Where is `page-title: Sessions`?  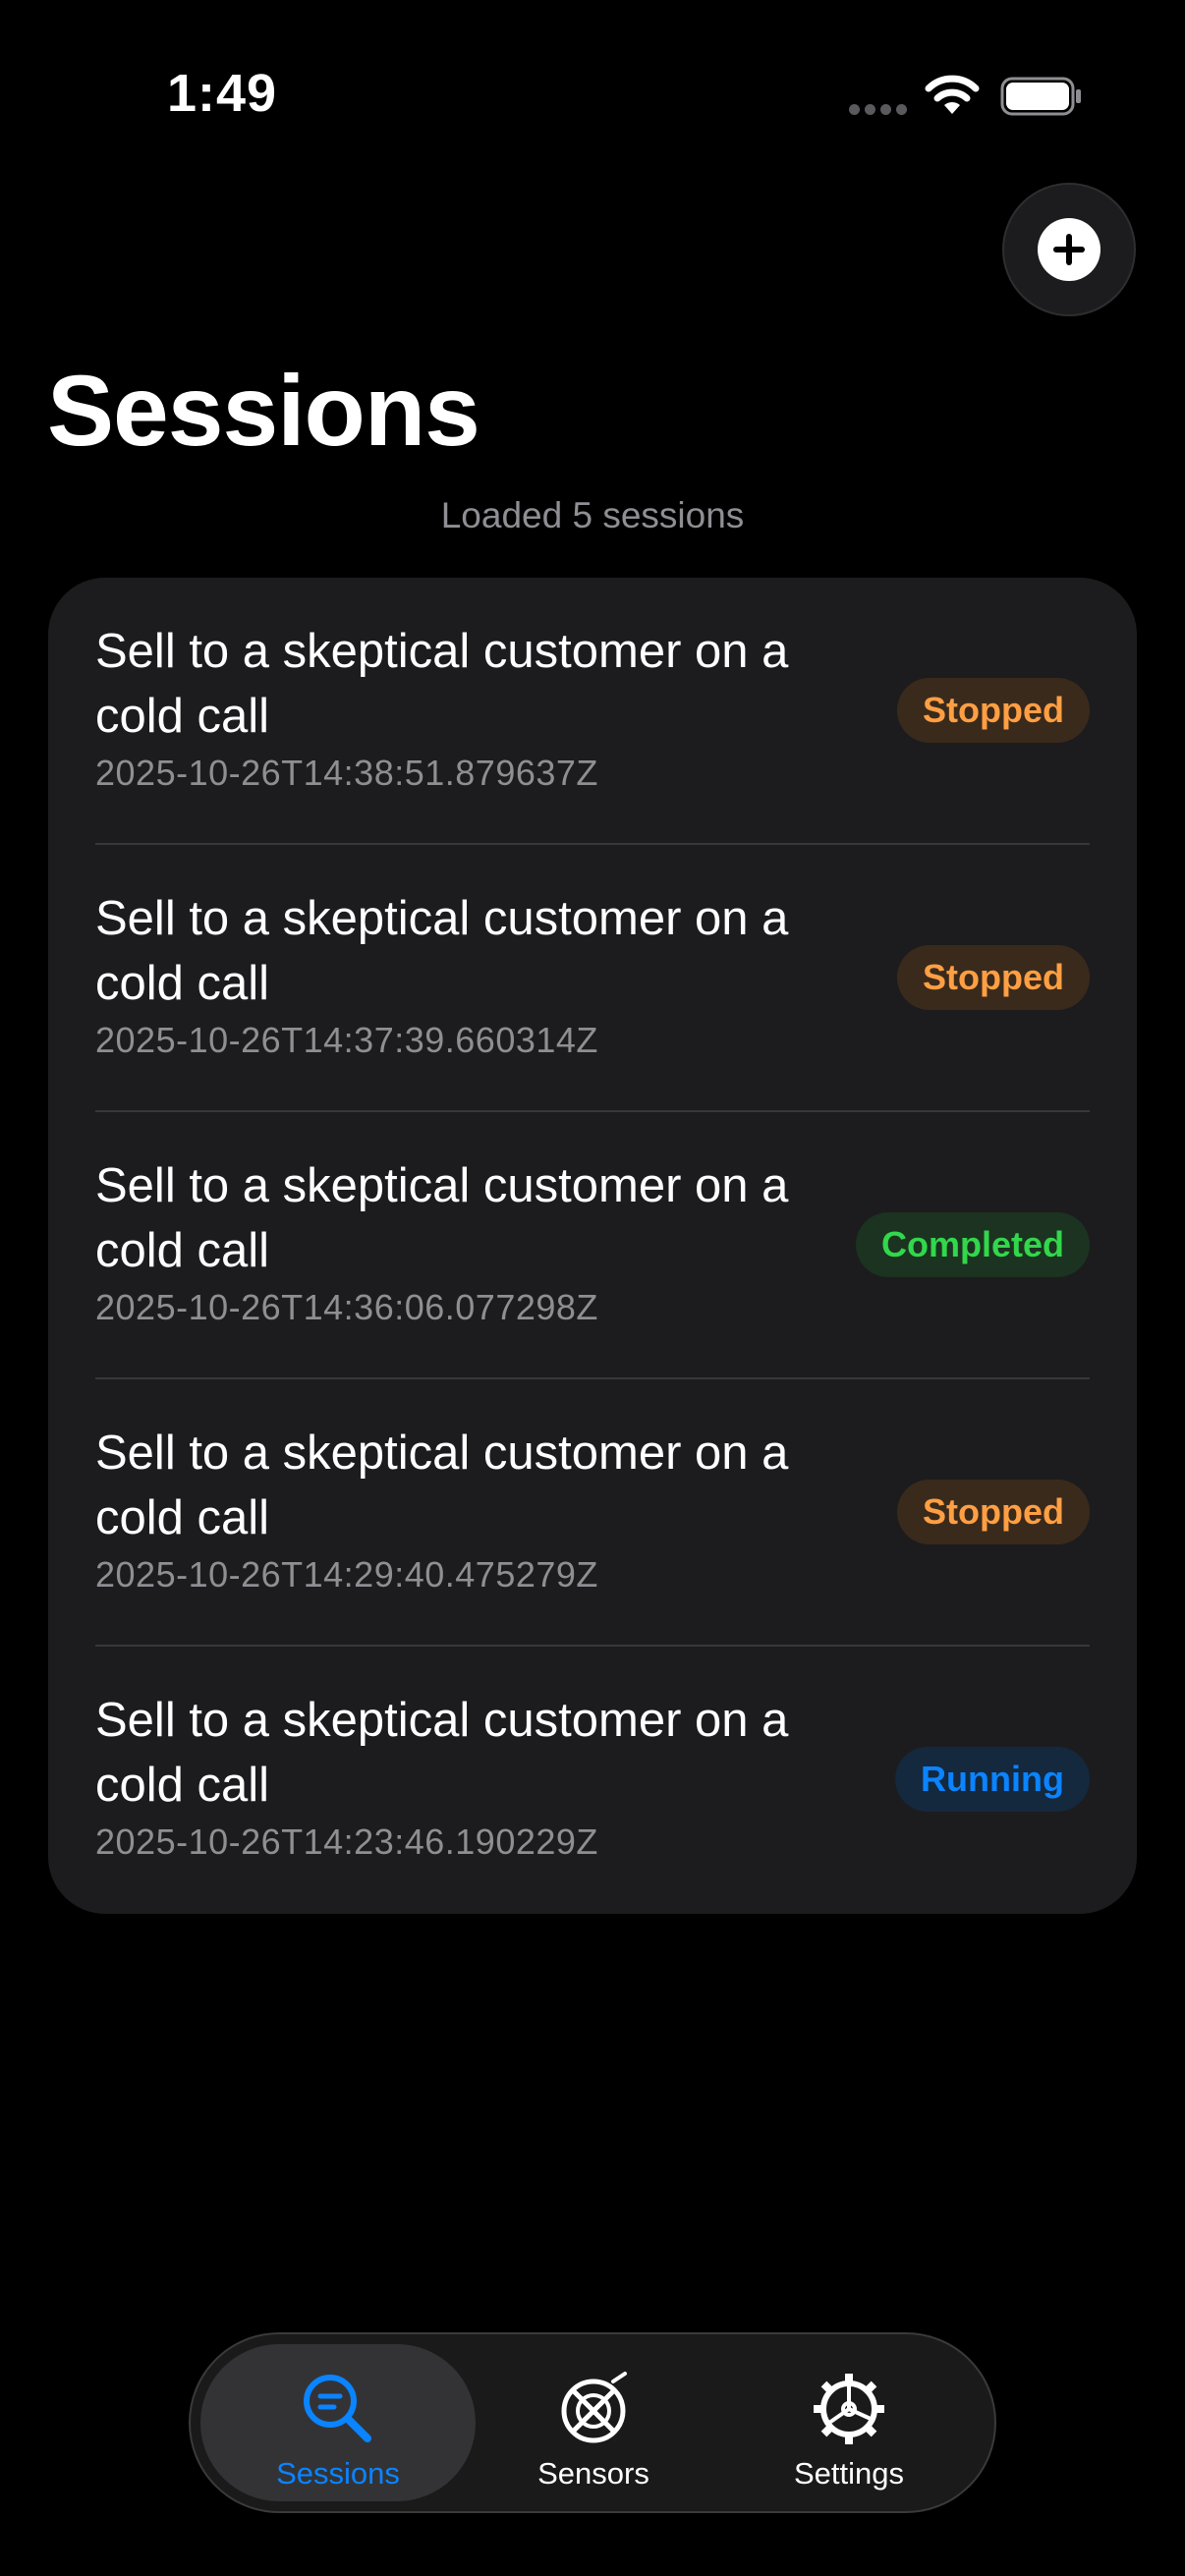
page-title: Sessions is located at coordinates (263, 411).